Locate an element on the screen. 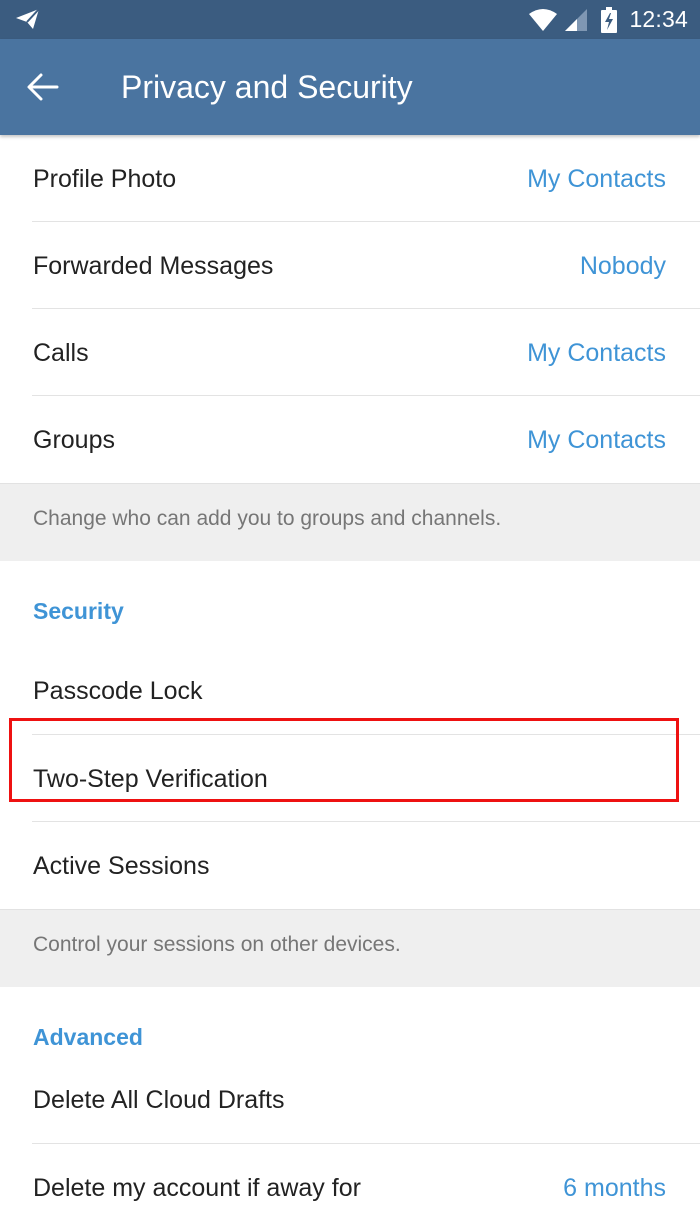 The image size is (700, 1231). cell-signal-icon is located at coordinates (576, 19).